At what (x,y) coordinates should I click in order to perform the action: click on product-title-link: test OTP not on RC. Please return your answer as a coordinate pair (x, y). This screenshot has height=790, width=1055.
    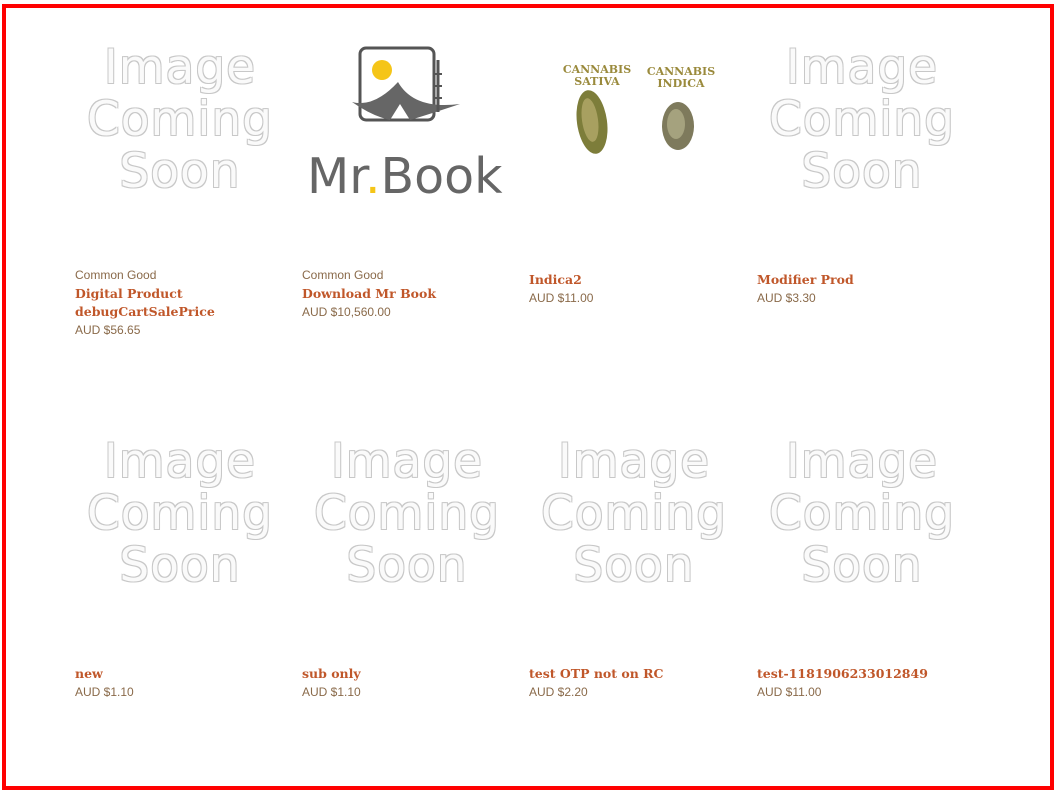
    Looking at the image, I should click on (639, 674).